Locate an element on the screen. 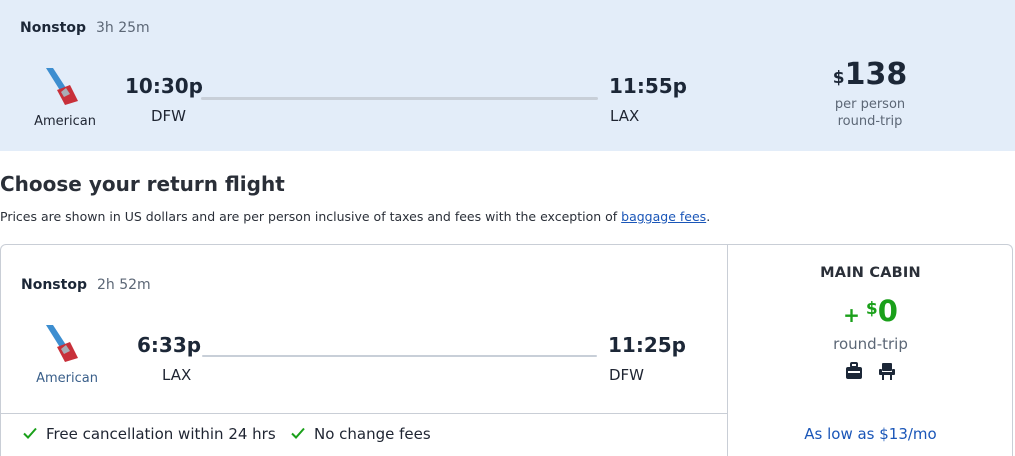 This screenshot has height=456, width=1015. baggage-fees-link: baggage fees is located at coordinates (663, 216).